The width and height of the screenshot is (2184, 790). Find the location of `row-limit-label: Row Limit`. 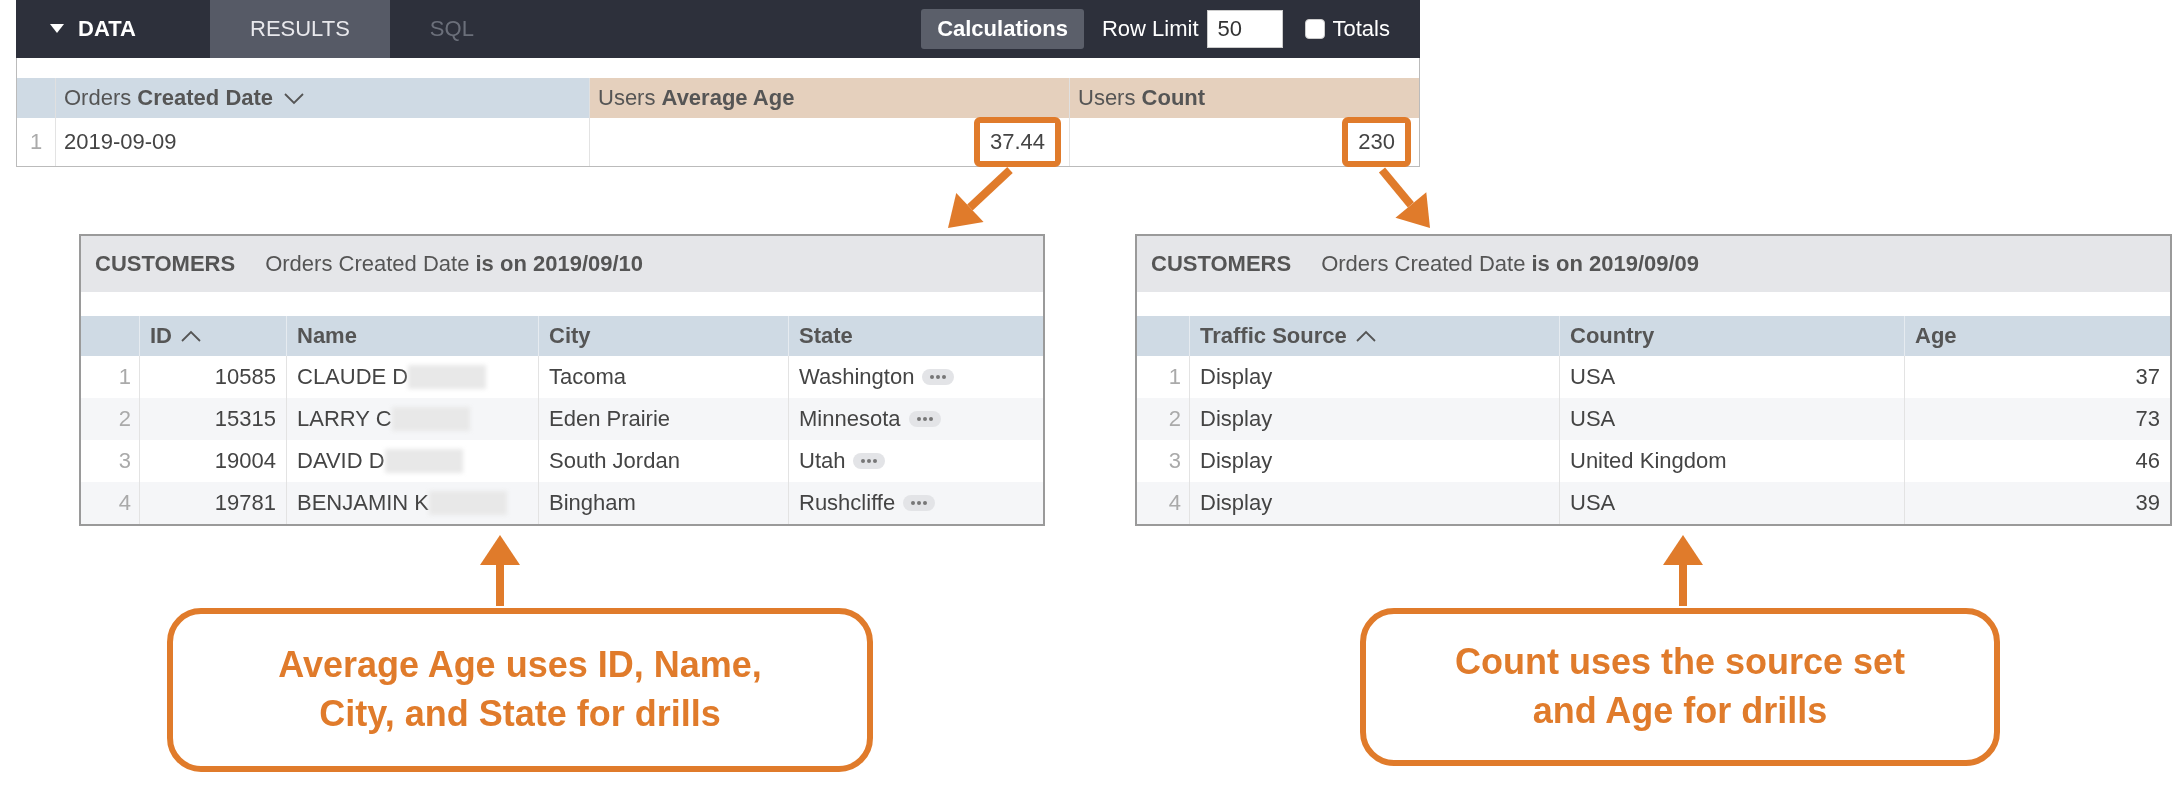

row-limit-label: Row Limit is located at coordinates (1150, 29).